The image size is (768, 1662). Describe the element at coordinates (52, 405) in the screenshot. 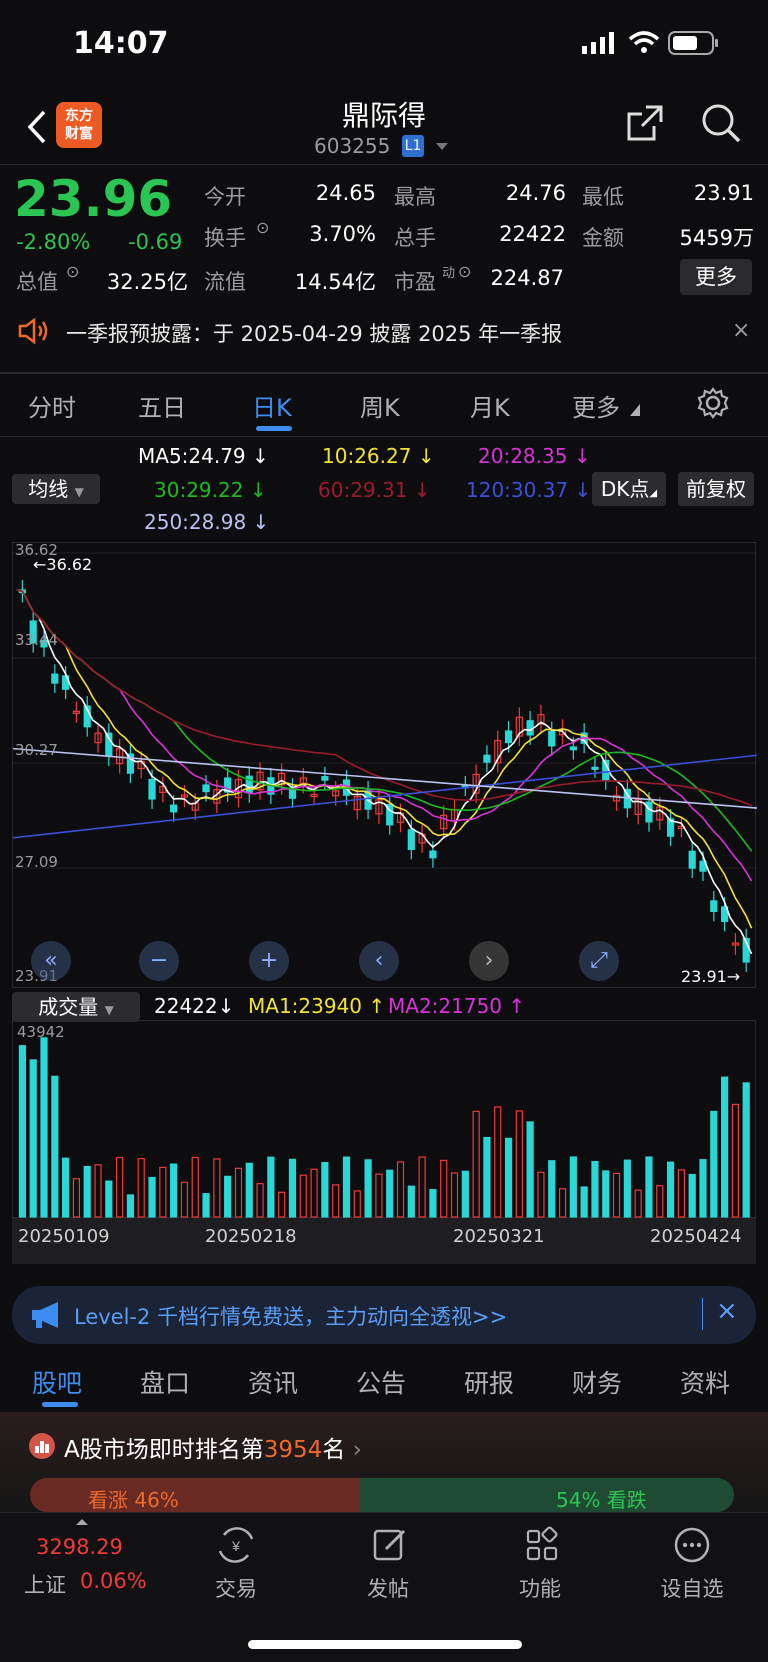

I see `tab-minute: 分时` at that location.